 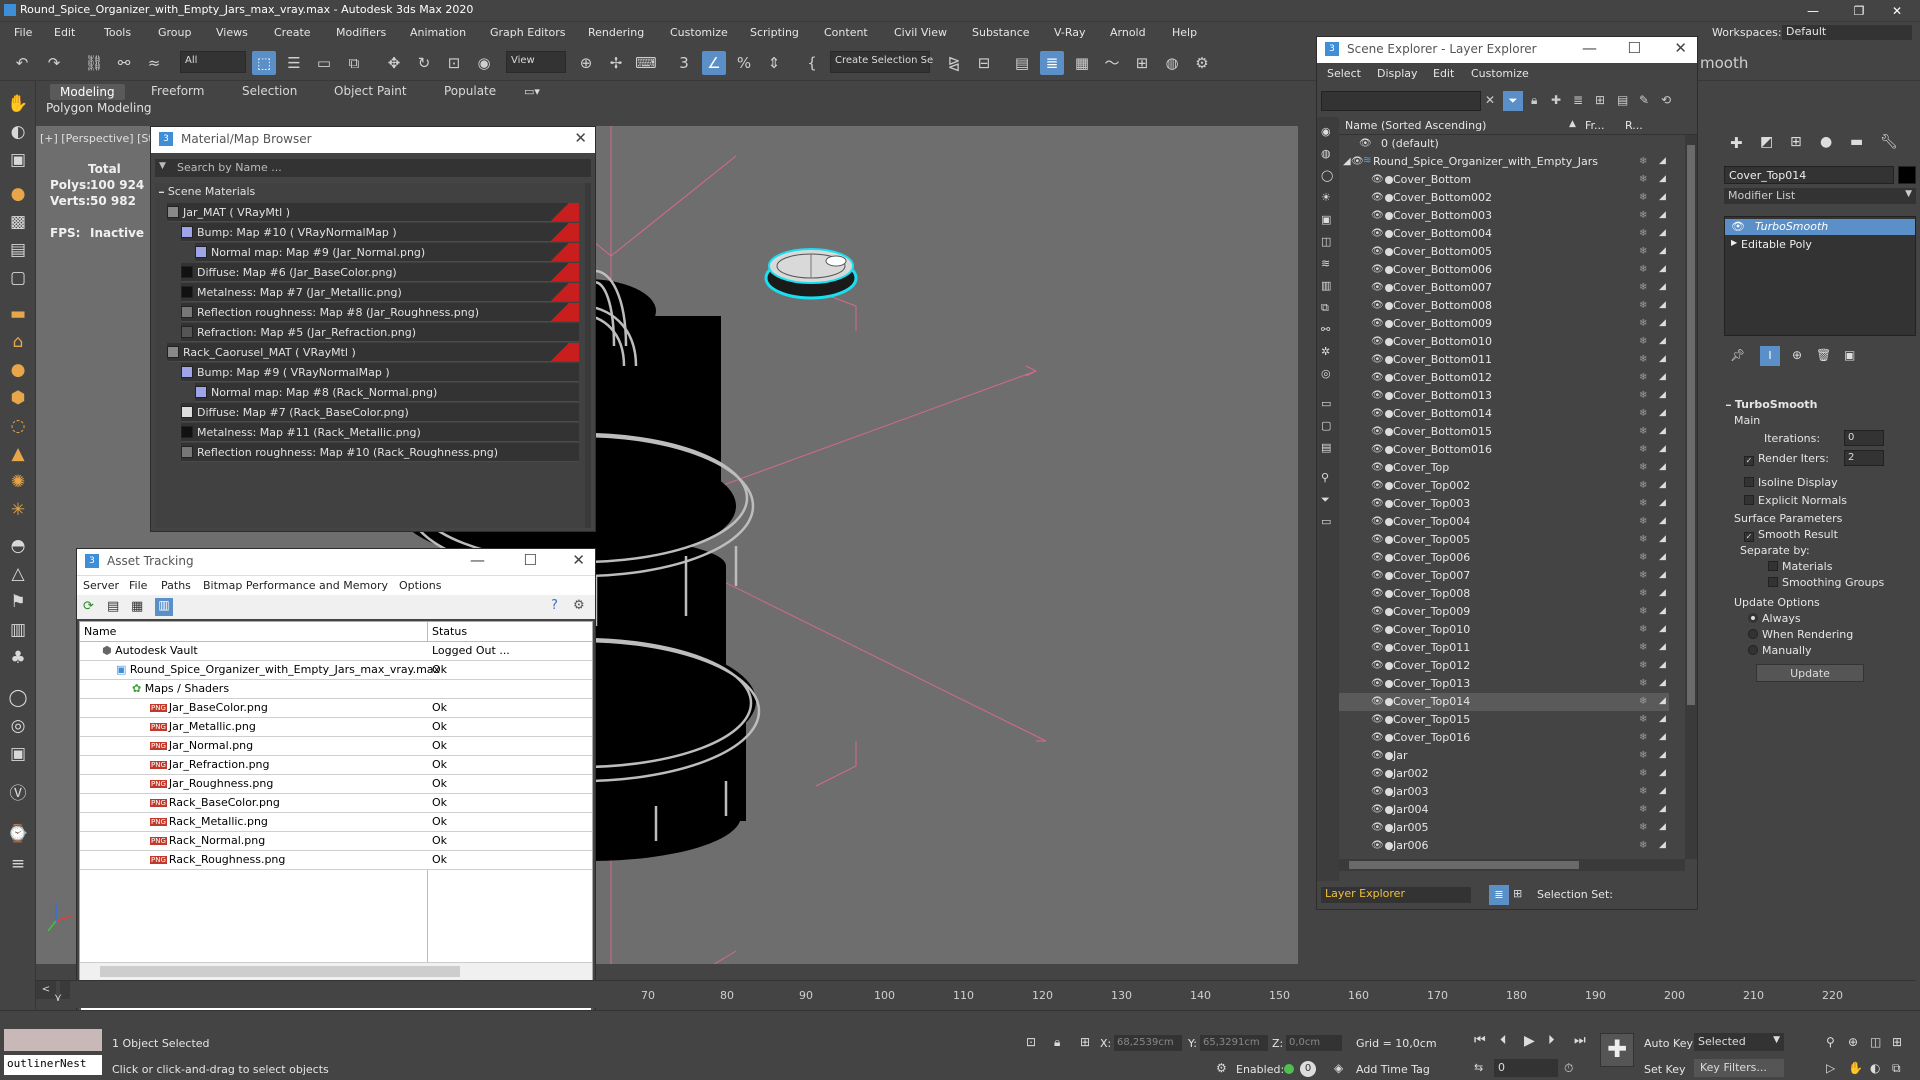 I want to click on time-icon: ⌚, so click(x=18, y=834).